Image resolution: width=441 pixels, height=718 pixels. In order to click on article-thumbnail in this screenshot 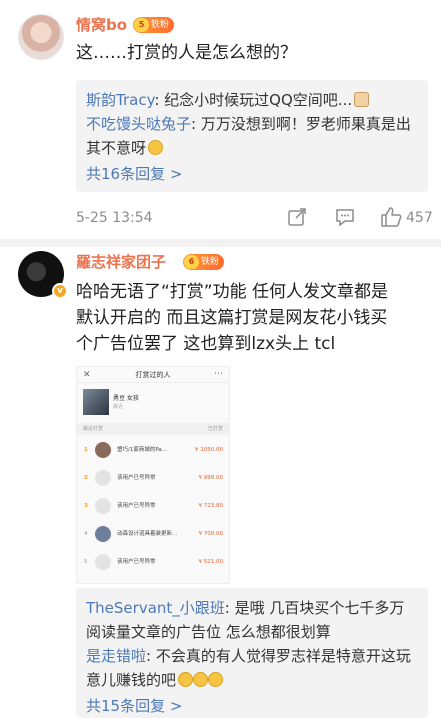, I will do `click(96, 402)`.